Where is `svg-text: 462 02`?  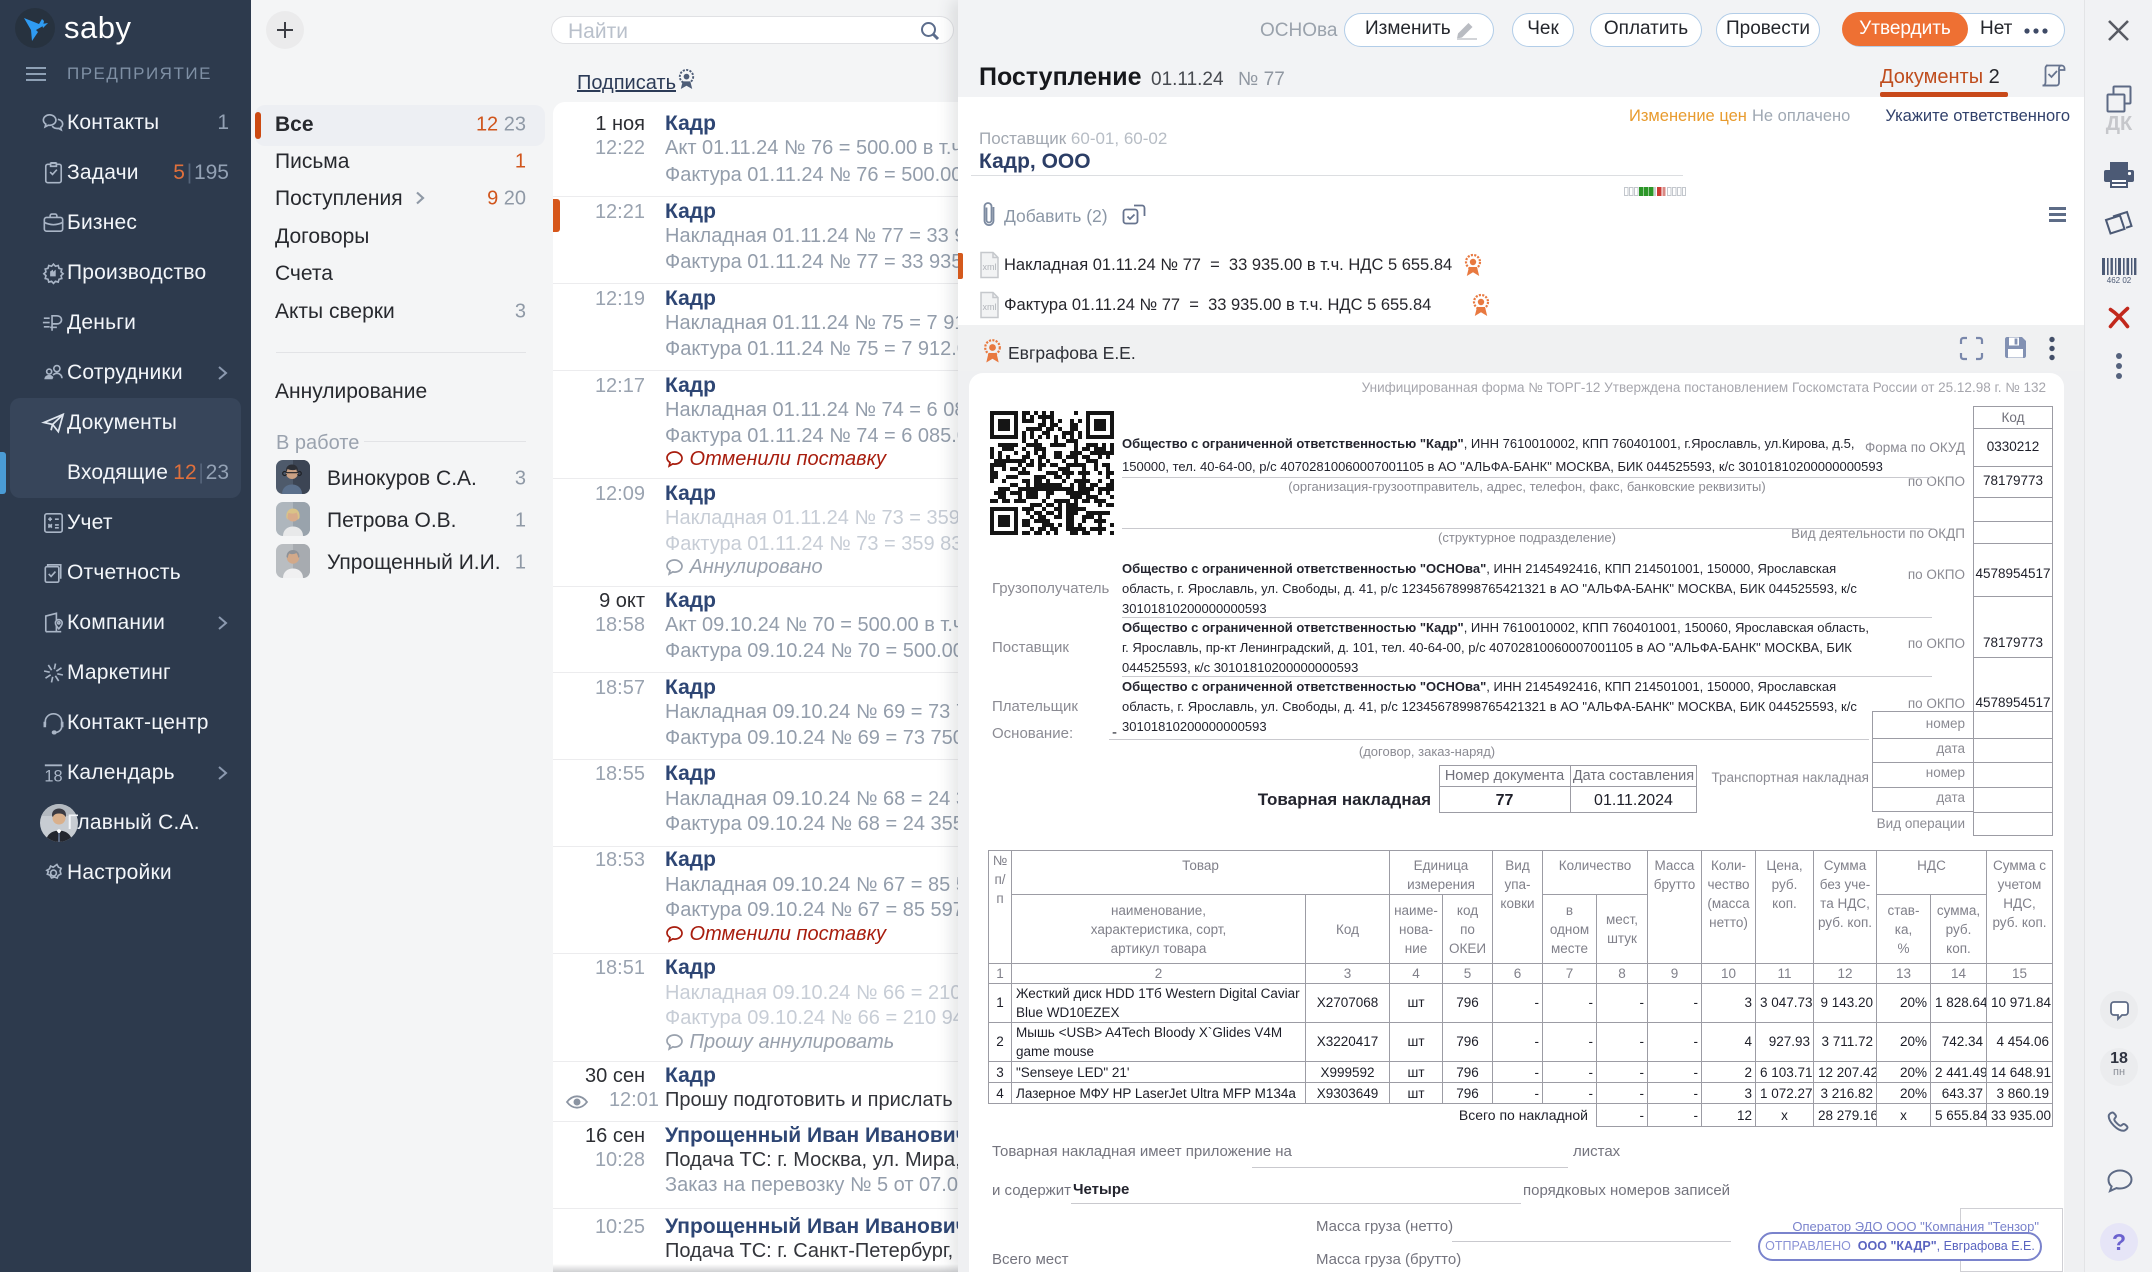
svg-text: 462 02 is located at coordinates (2119, 280).